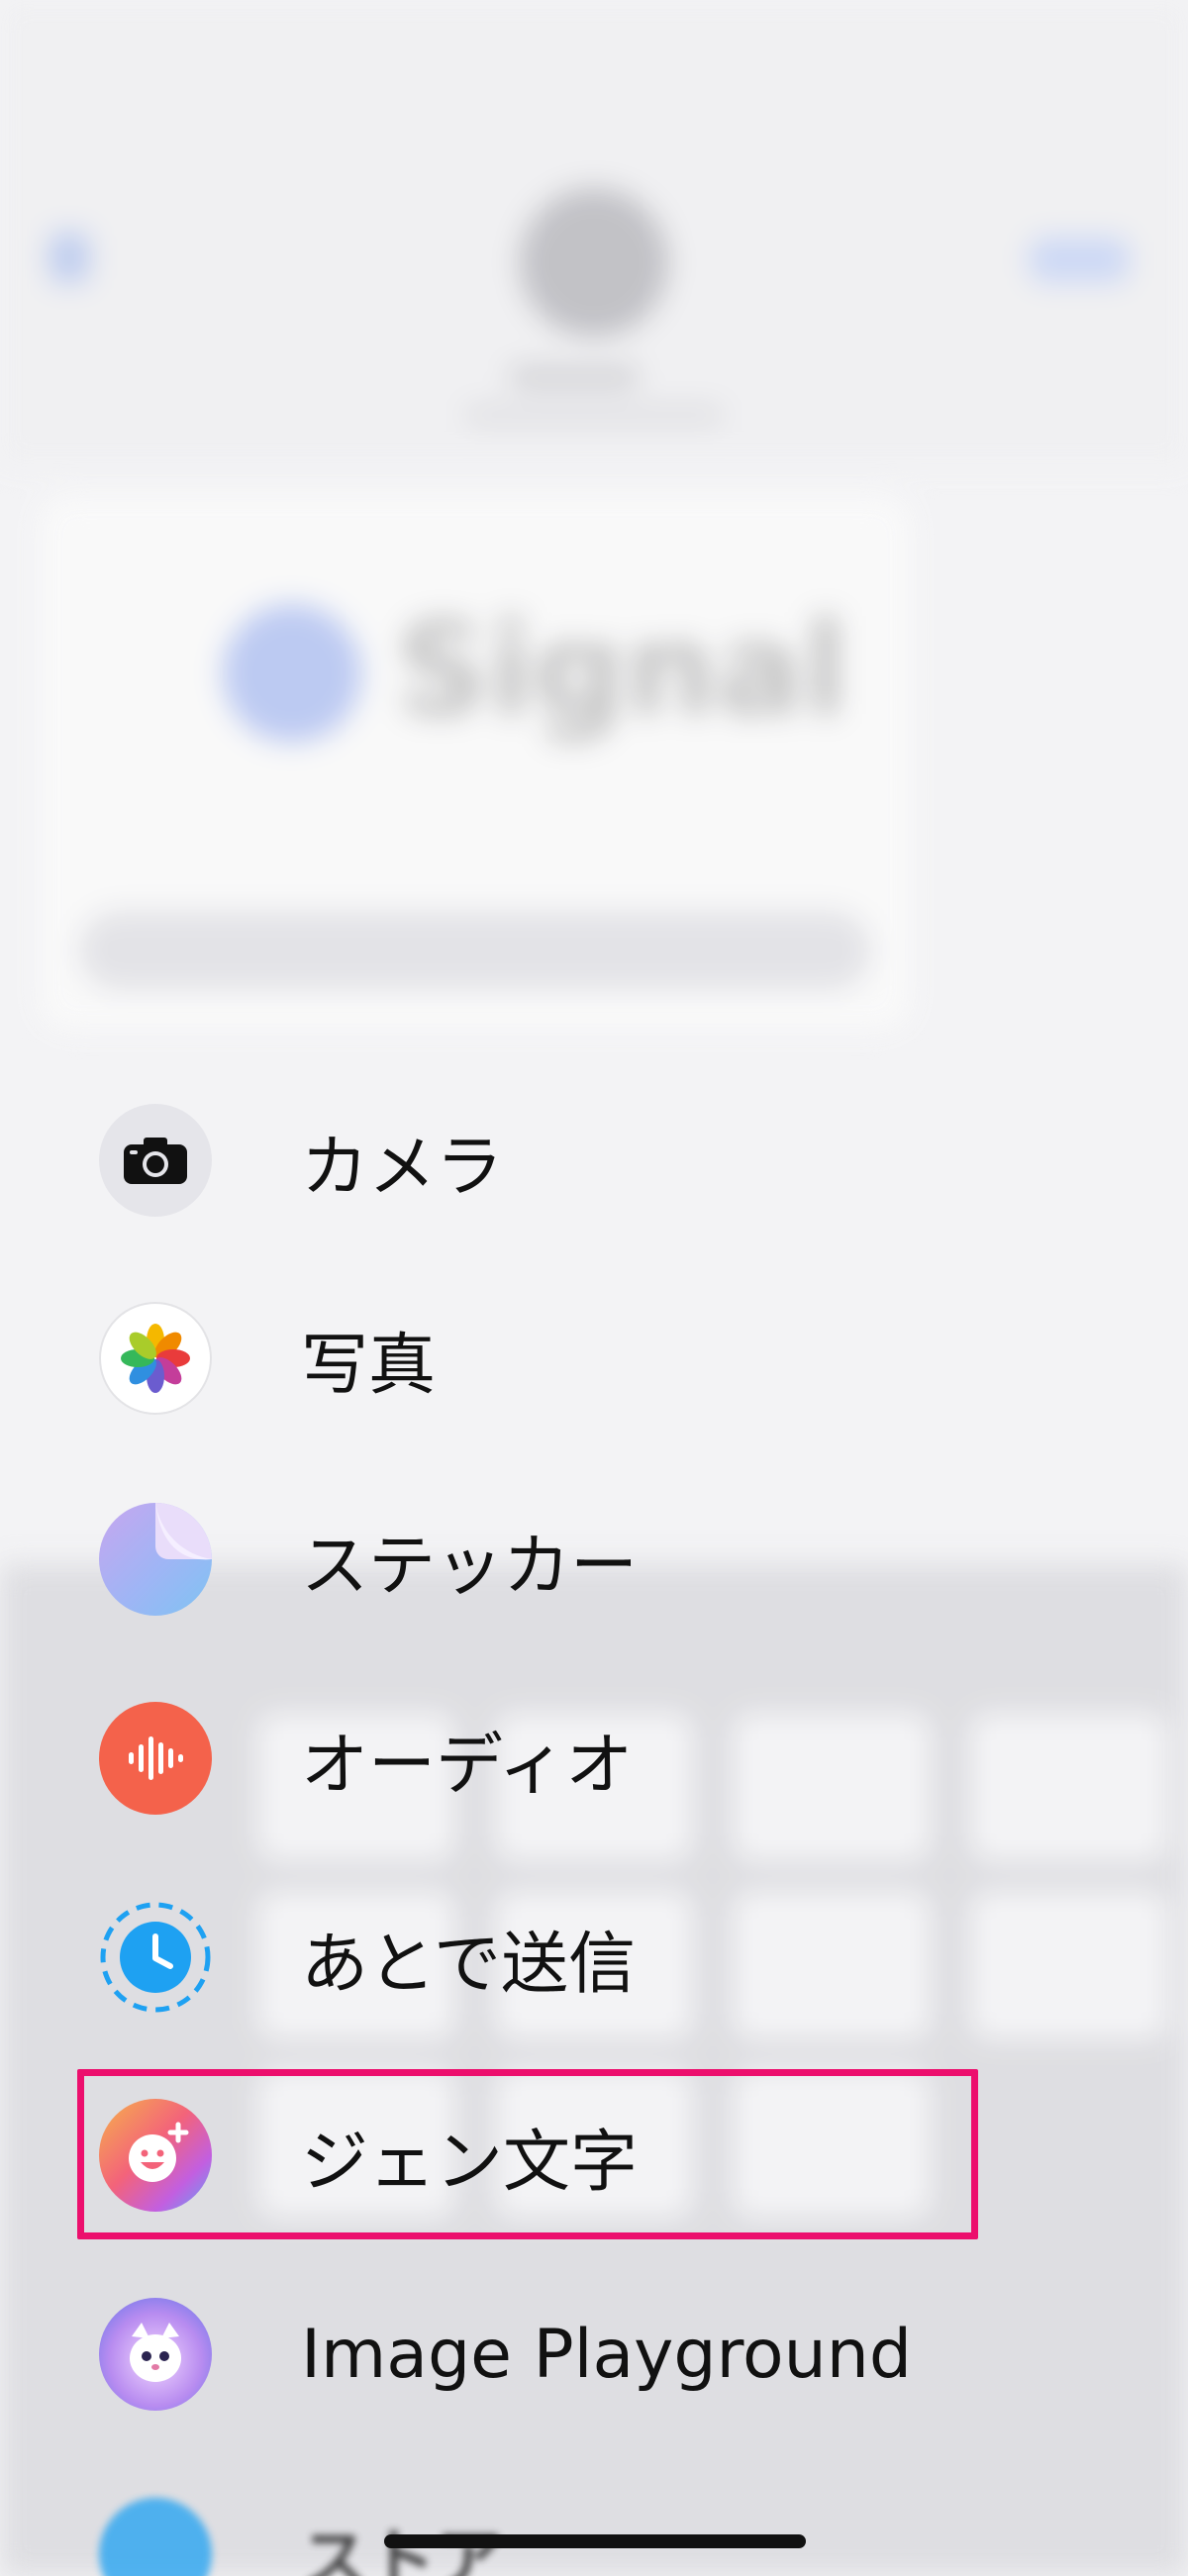 This screenshot has width=1188, height=2576. Describe the element at coordinates (155, 1958) in the screenshot. I see `send-later-icon` at that location.